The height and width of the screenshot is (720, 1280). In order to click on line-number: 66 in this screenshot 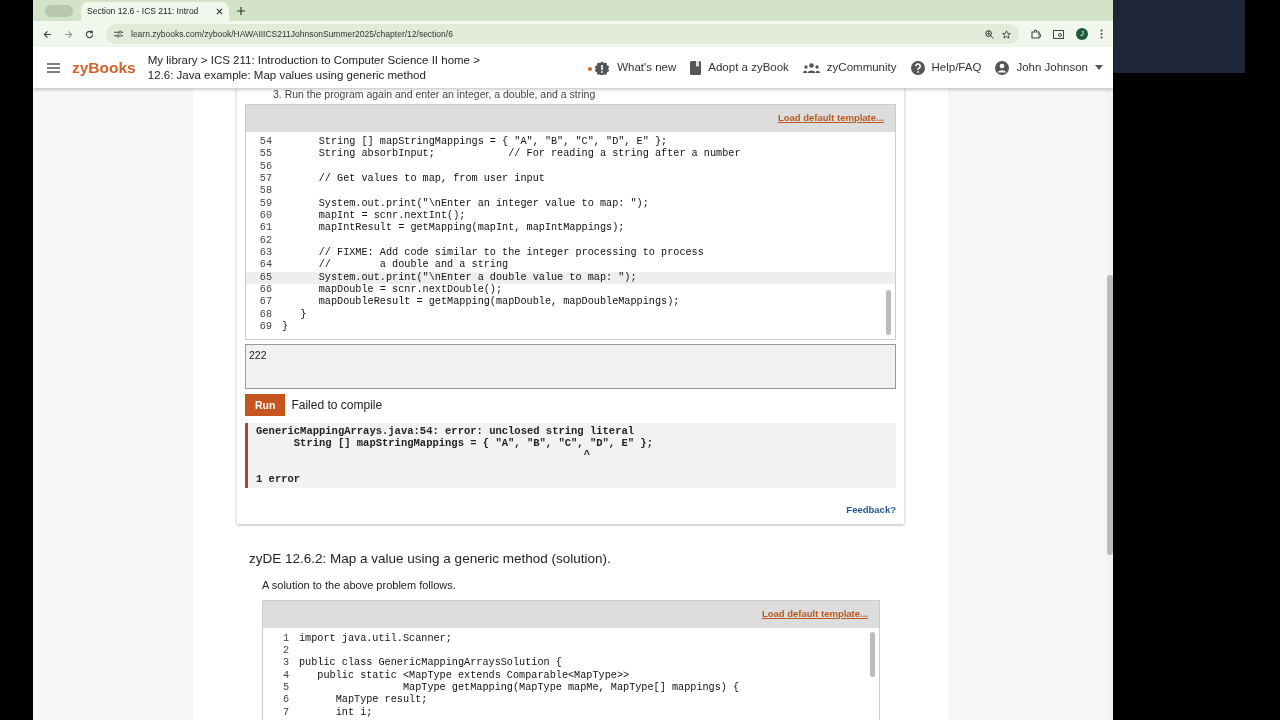, I will do `click(265, 290)`.